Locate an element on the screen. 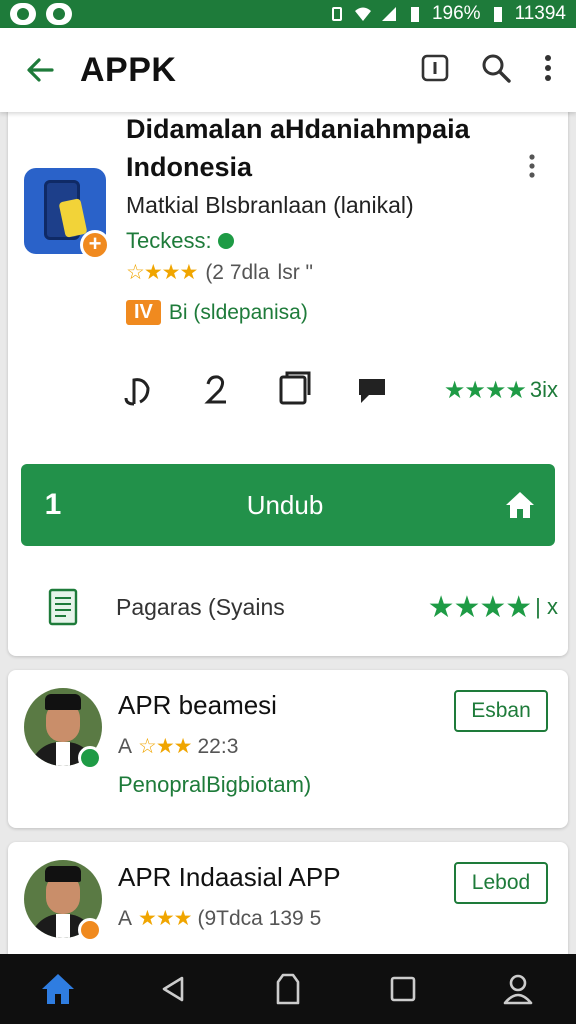 The height and width of the screenshot is (1024, 576). verified-dot-icon is located at coordinates (225, 241).